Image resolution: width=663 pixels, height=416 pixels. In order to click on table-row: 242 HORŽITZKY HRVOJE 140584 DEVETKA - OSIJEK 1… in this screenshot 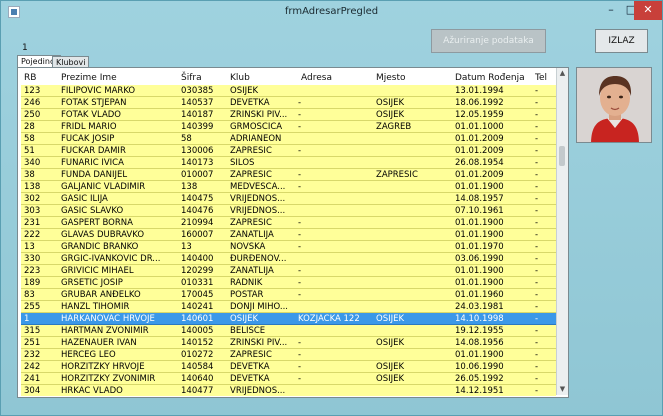, I will do `click(288, 367)`.